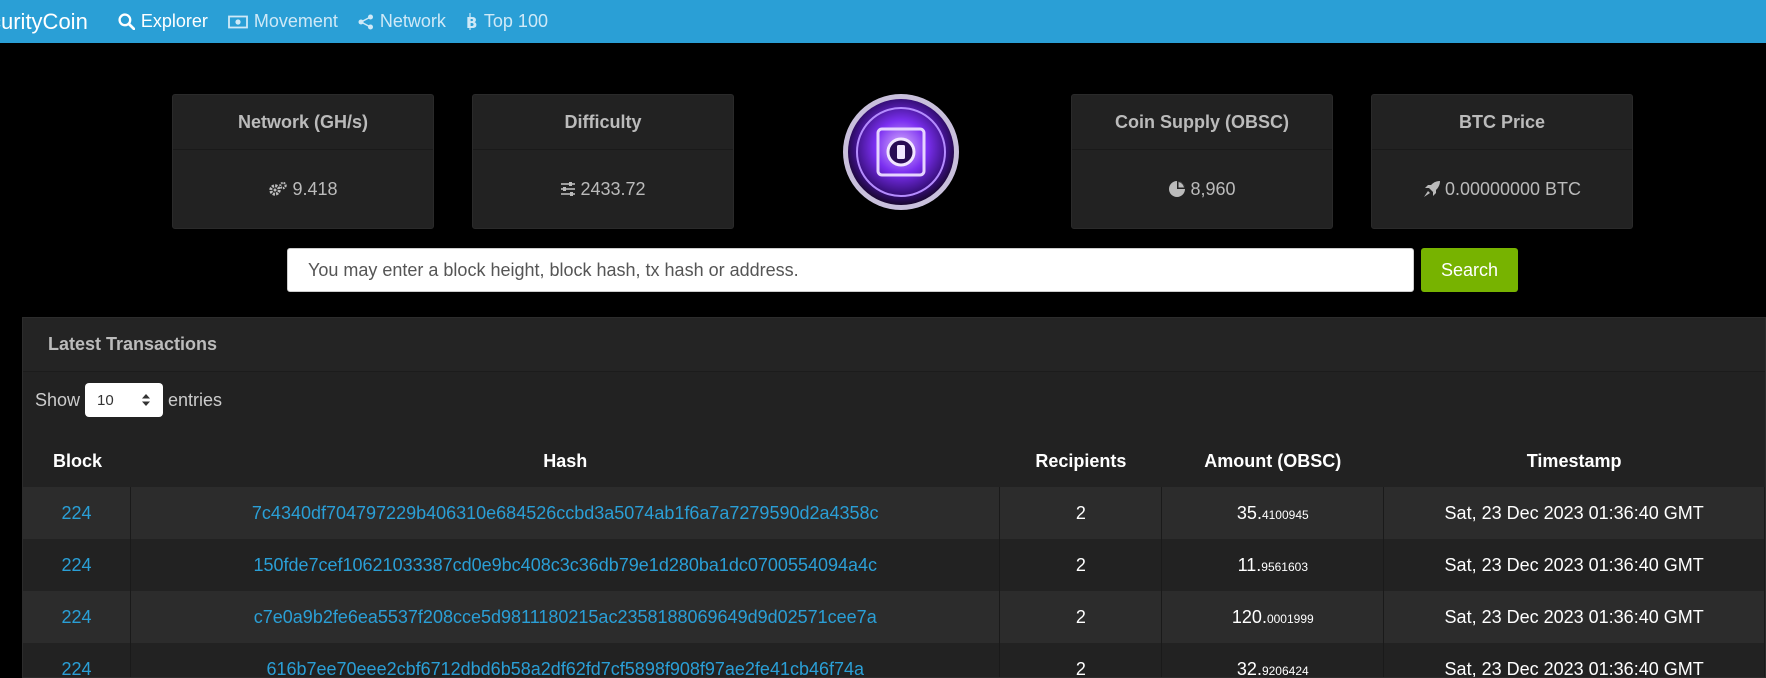 This screenshot has height=678, width=1766. I want to click on sort-arrows-icon, so click(146, 400).